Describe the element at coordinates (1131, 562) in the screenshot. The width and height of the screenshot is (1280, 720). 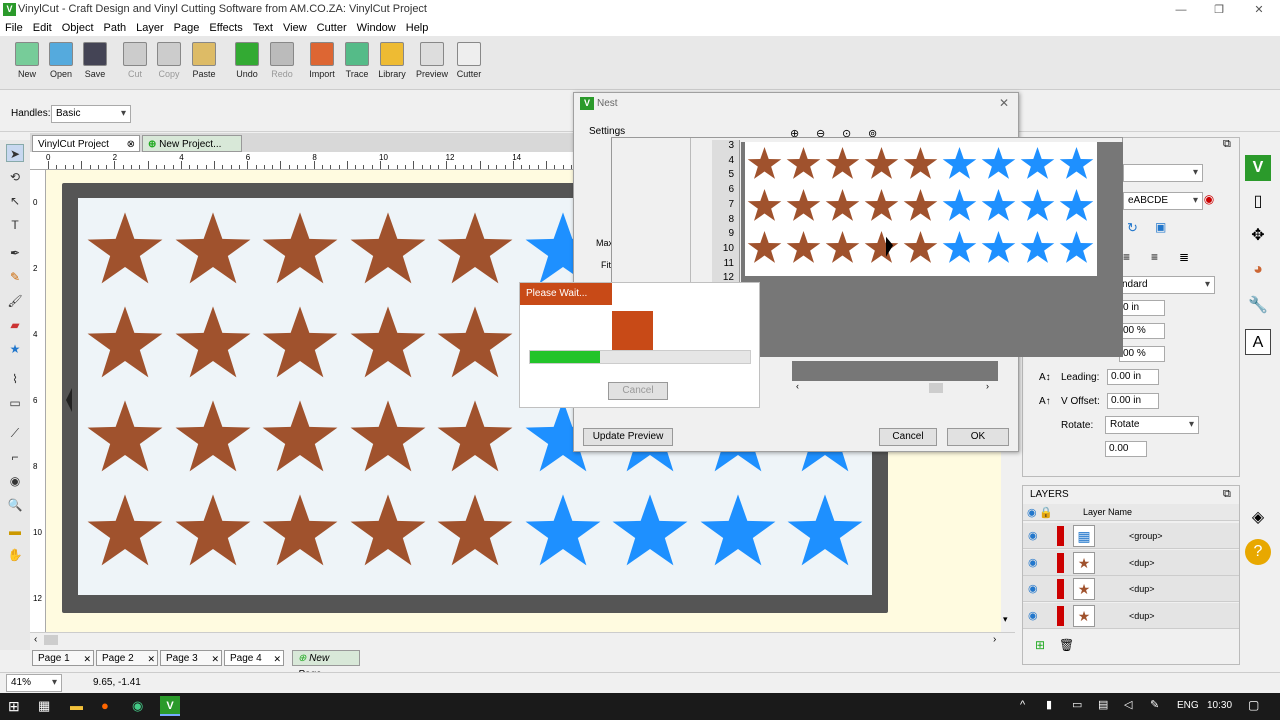
I see `layer-row: ◉ ★ <dup>` at that location.